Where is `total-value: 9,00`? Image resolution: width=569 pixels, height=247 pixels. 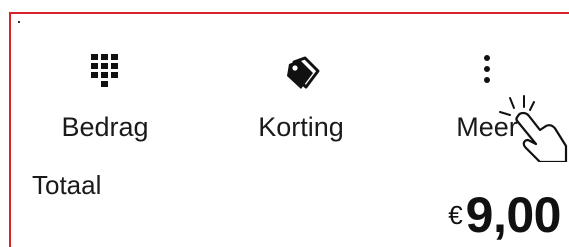 total-value: 9,00 is located at coordinates (513, 215).